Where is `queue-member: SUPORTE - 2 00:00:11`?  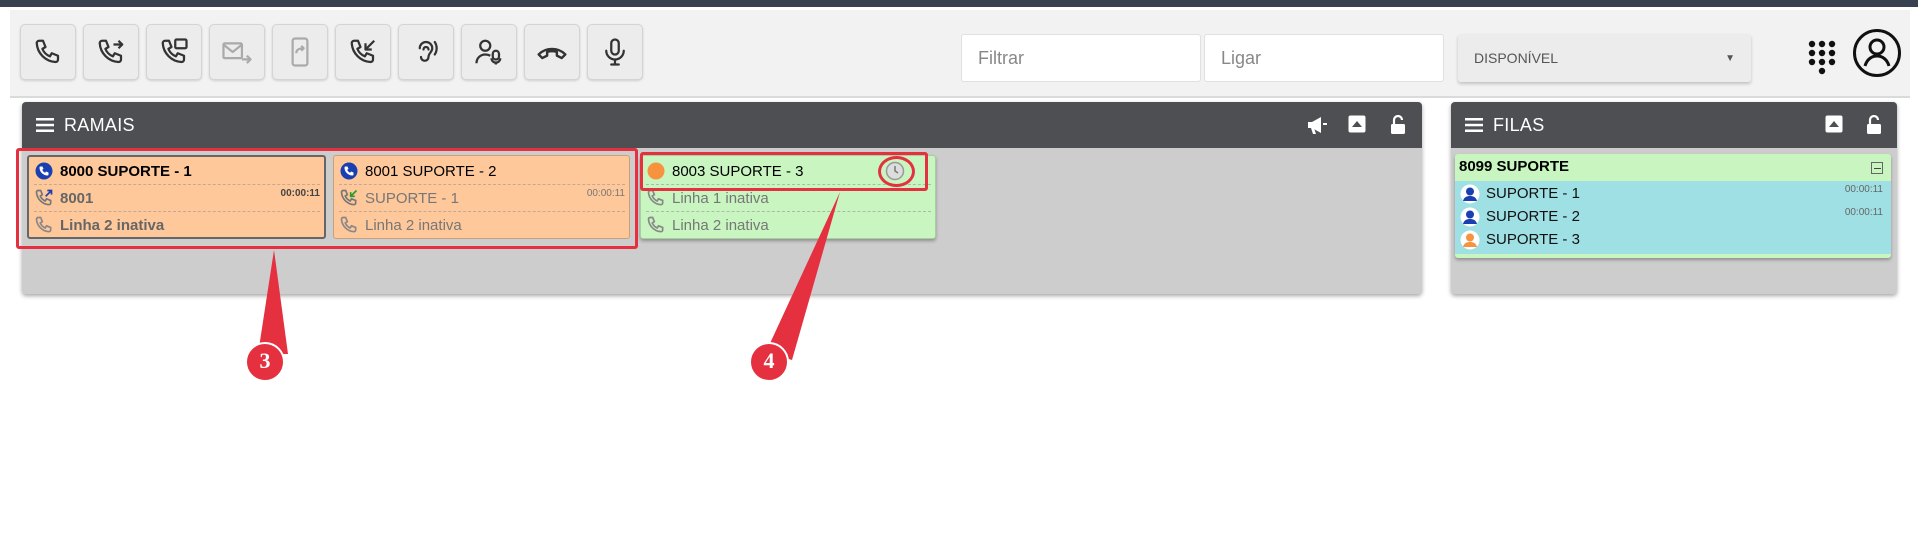 queue-member: SUPORTE - 2 00:00:11 is located at coordinates (1673, 216).